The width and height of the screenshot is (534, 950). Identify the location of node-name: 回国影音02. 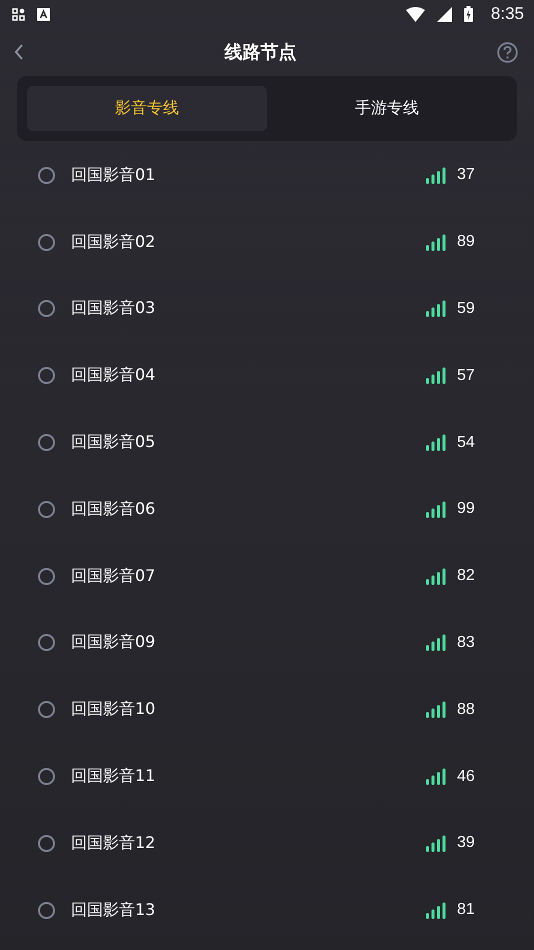
(113, 242).